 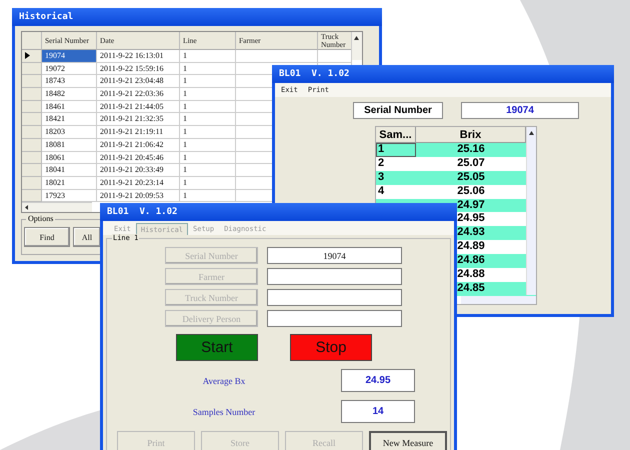 What do you see at coordinates (471, 205) in the screenshot?
I see `table-cell-text: 24.97` at bounding box center [471, 205].